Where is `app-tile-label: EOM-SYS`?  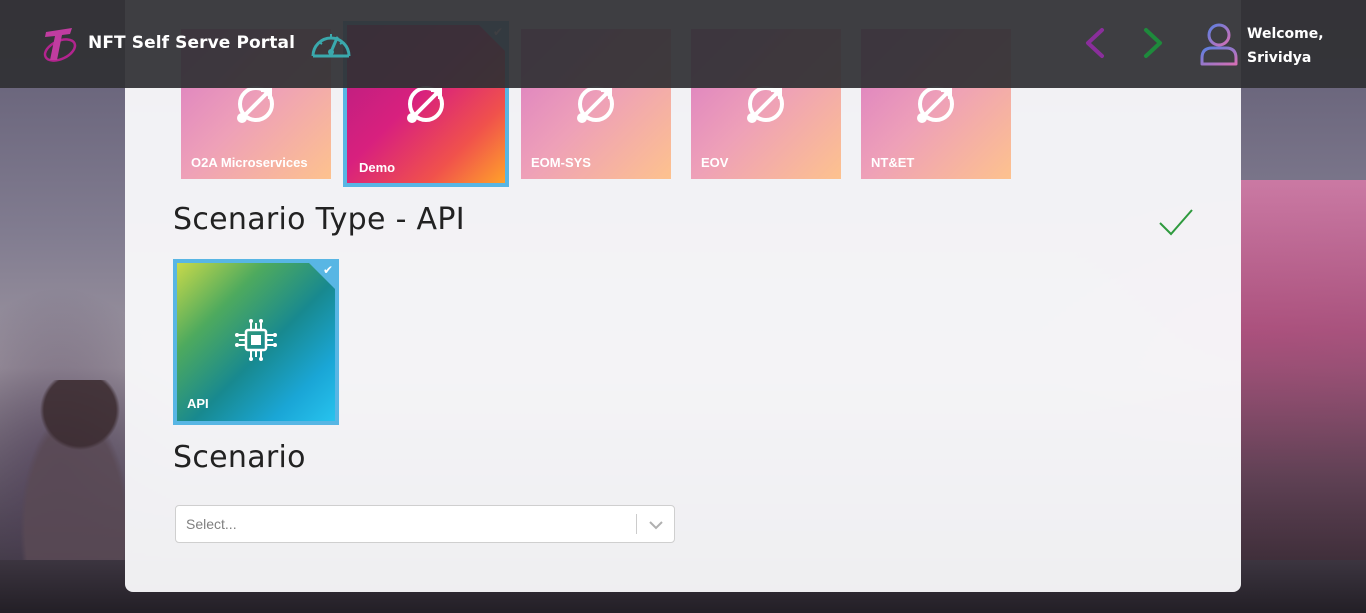 app-tile-label: EOM-SYS is located at coordinates (561, 162).